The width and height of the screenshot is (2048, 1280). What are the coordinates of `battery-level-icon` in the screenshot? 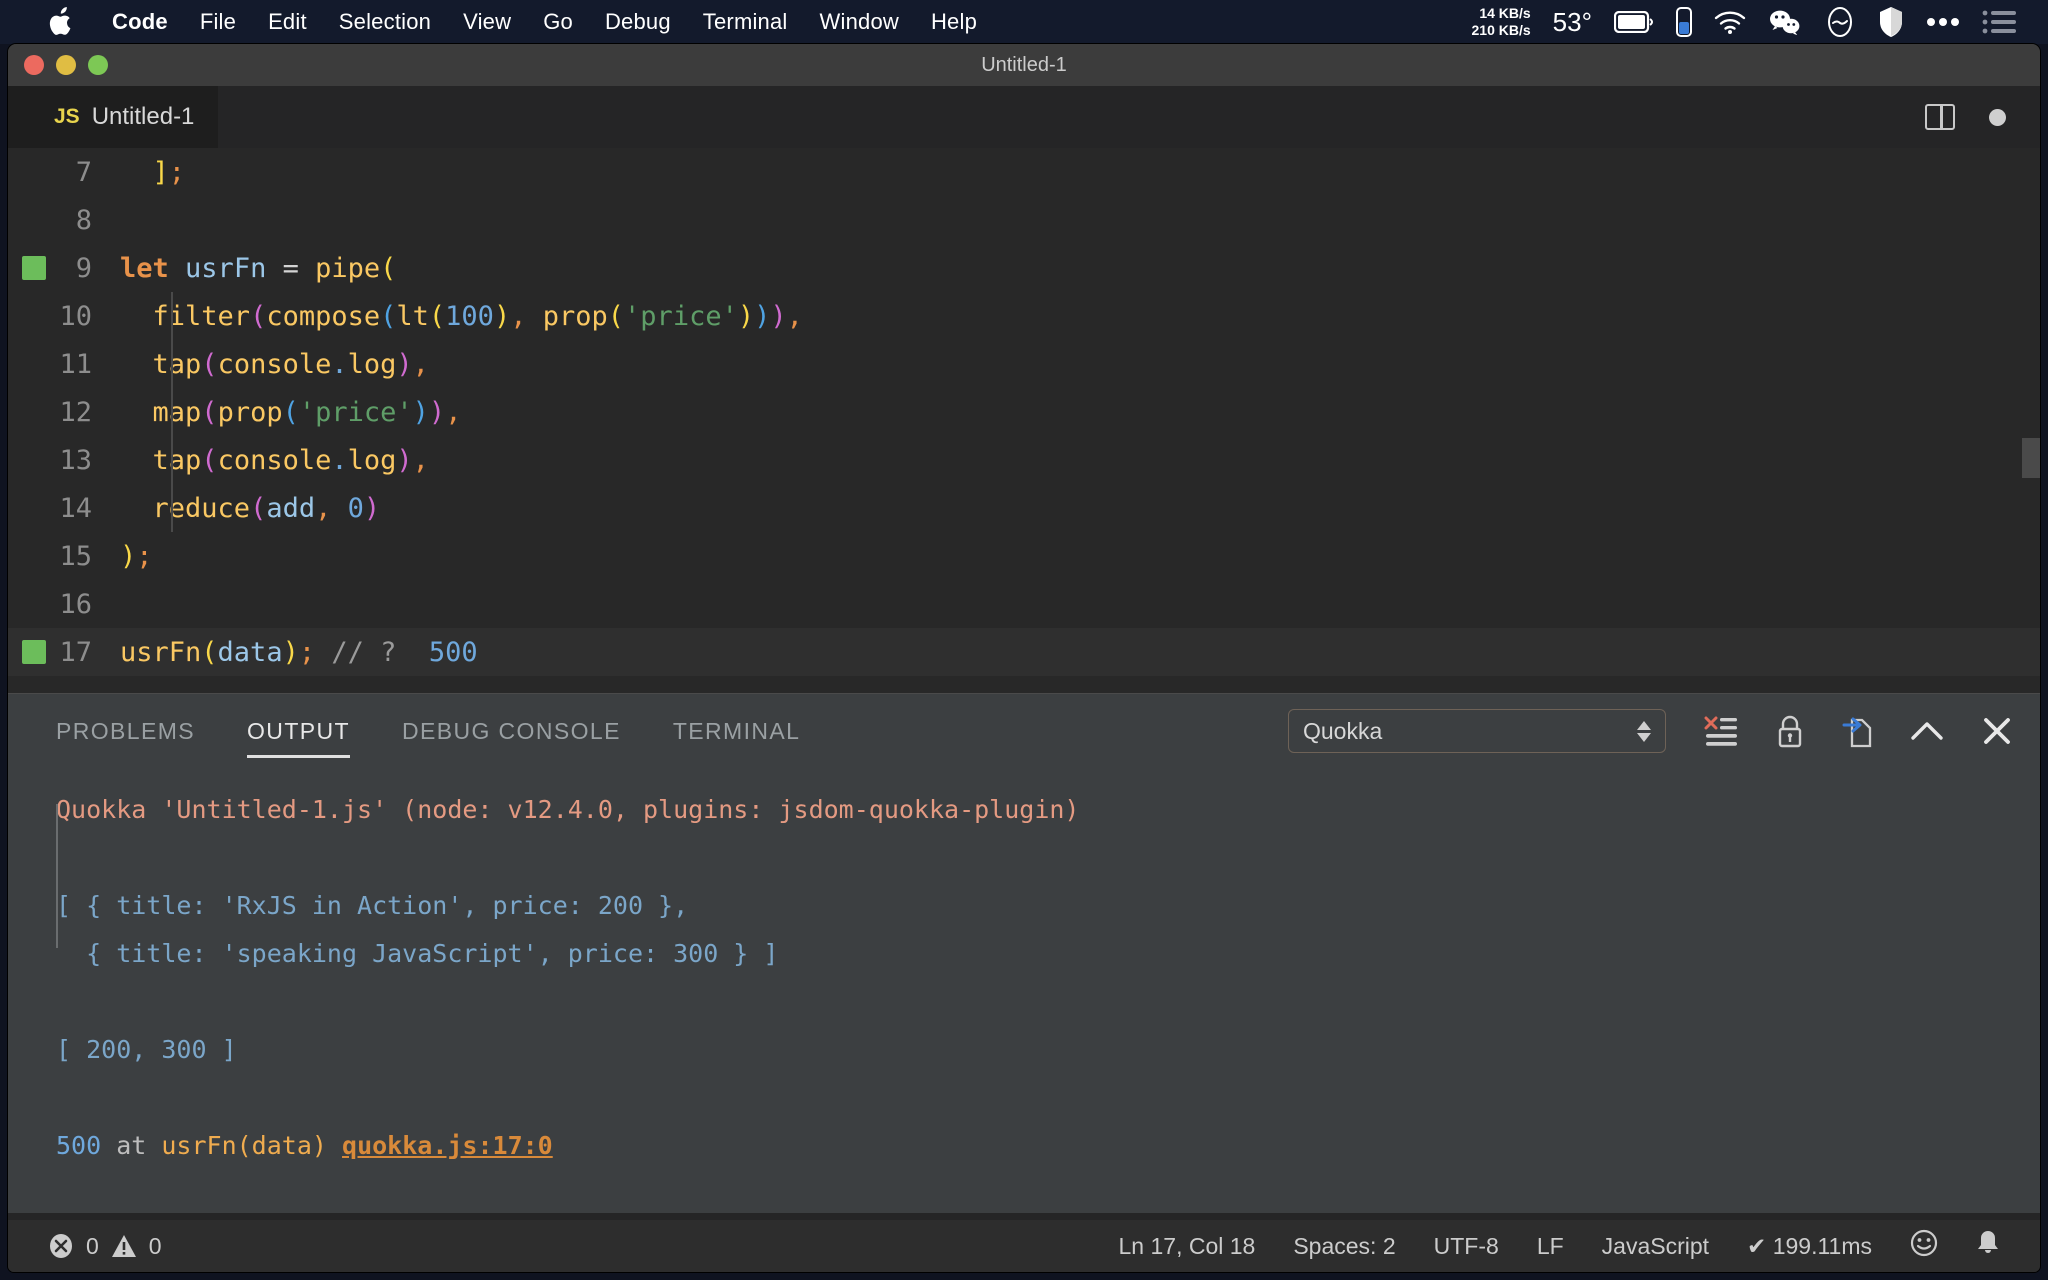 It's located at (1684, 22).